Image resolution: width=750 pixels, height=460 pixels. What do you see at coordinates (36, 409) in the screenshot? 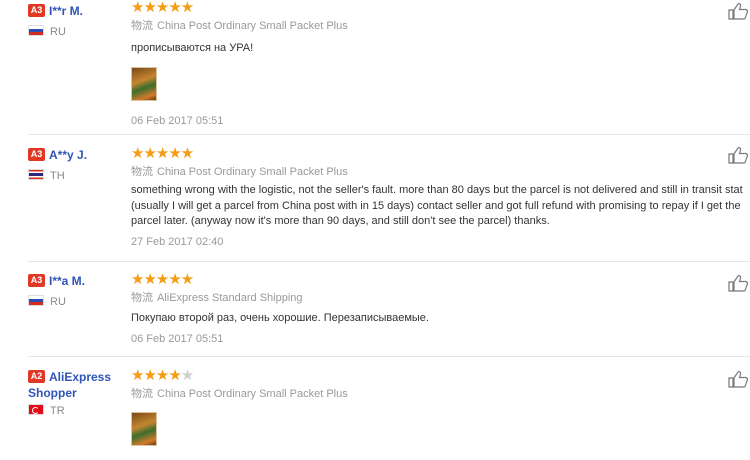
I see `turkey-flag-icon` at bounding box center [36, 409].